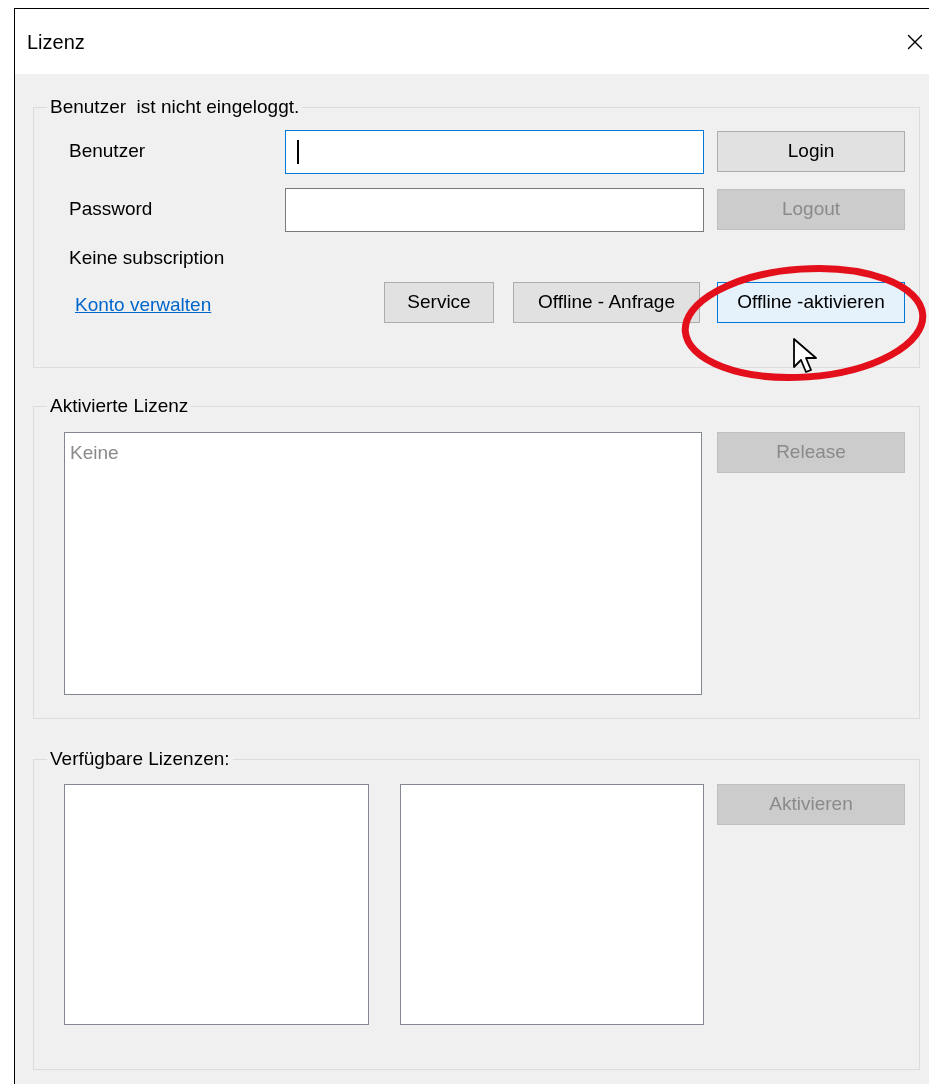 The height and width of the screenshot is (1084, 929). I want to click on group-title: Verfügbare Lizenzen:, so click(140, 759).